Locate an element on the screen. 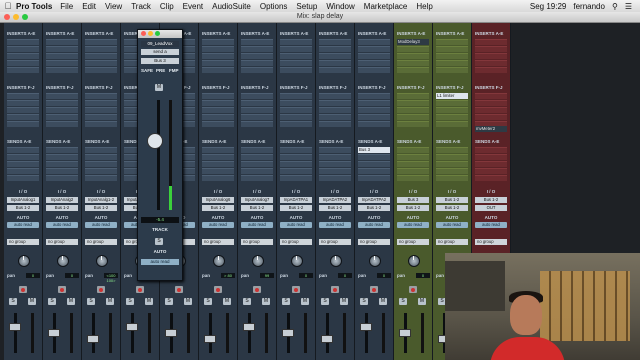 This screenshot has height=360, width=640. send-automation-mode: auto read is located at coordinates (160, 262).